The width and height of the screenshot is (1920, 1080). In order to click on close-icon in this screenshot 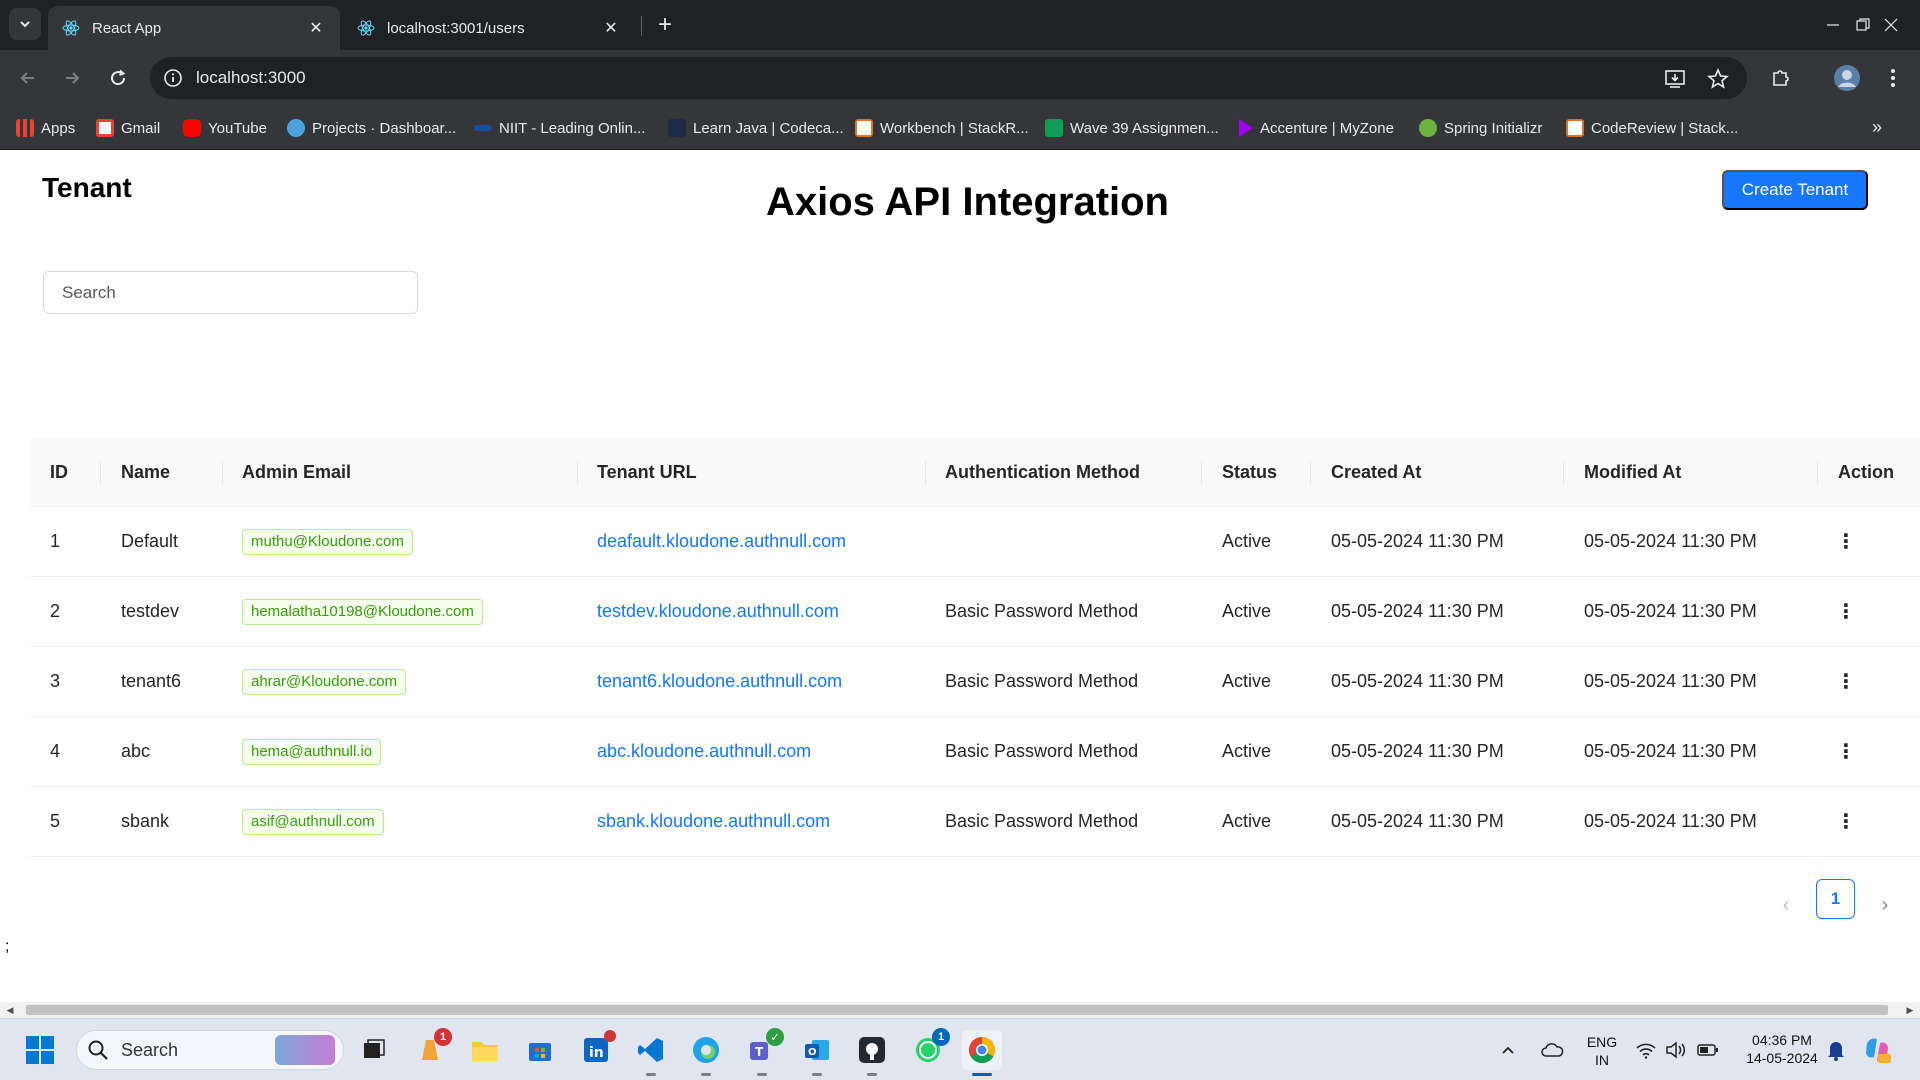, I will do `click(1891, 25)`.